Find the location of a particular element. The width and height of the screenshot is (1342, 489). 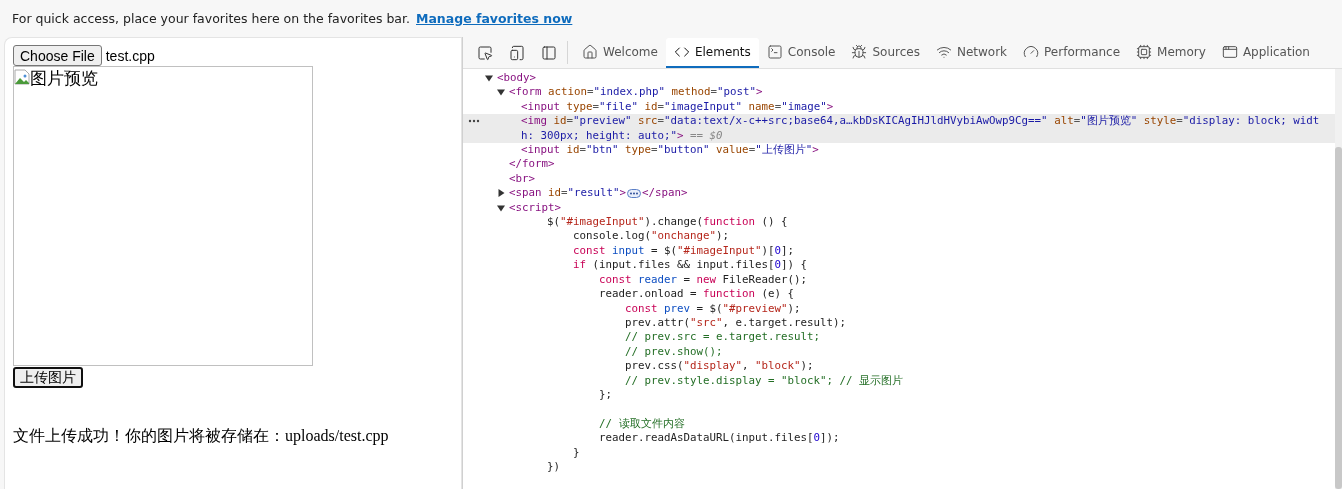

window-icon is located at coordinates (1229, 52).